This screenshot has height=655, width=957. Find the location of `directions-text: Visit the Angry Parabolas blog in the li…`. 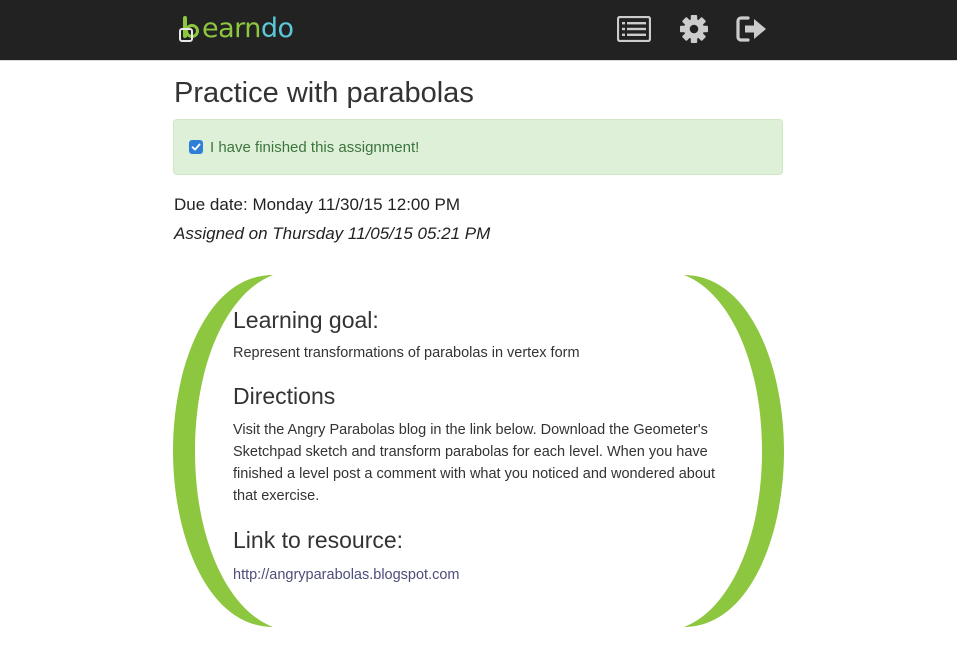

directions-text: Visit the Angry Parabolas blog in the li… is located at coordinates (474, 463).